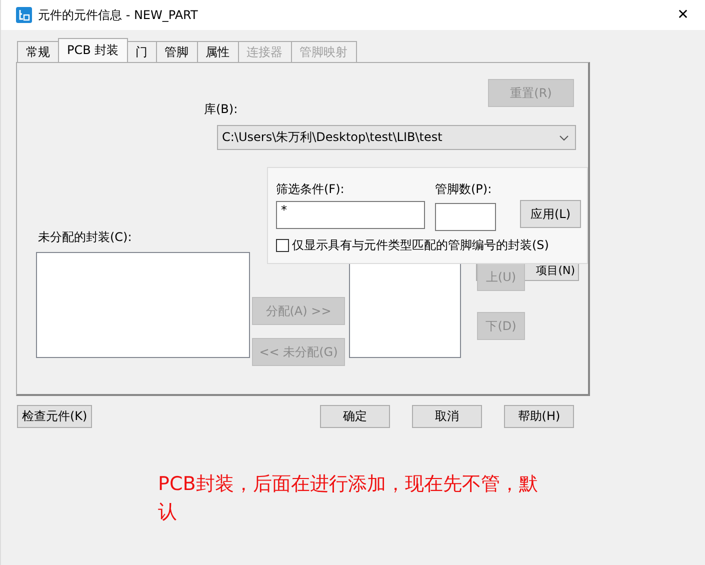  I want to click on close-icon: ✕, so click(683, 15).